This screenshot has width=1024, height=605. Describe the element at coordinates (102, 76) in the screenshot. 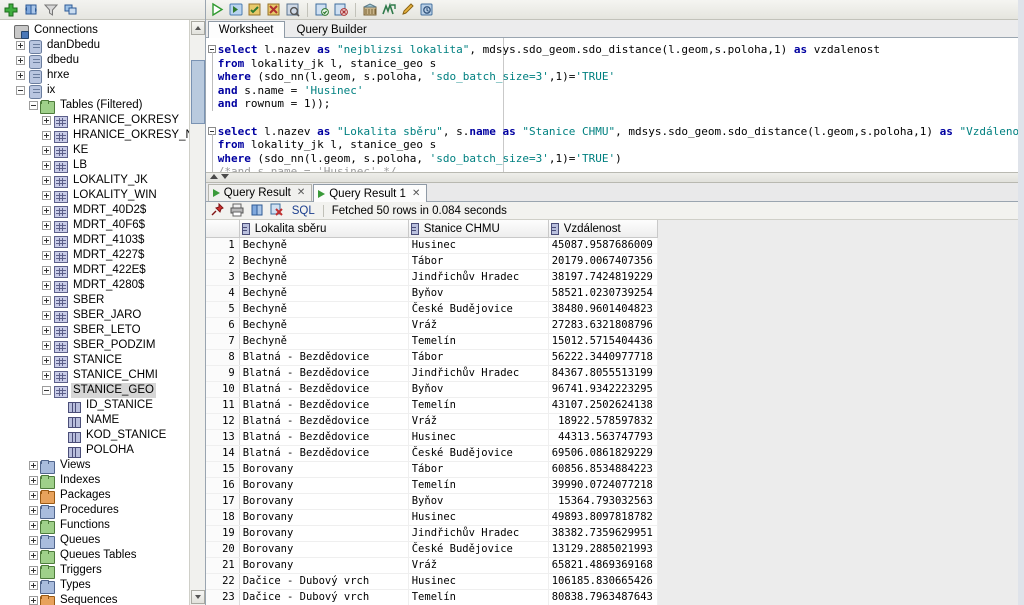

I see `tree-item-hrxe: hrxe` at that location.